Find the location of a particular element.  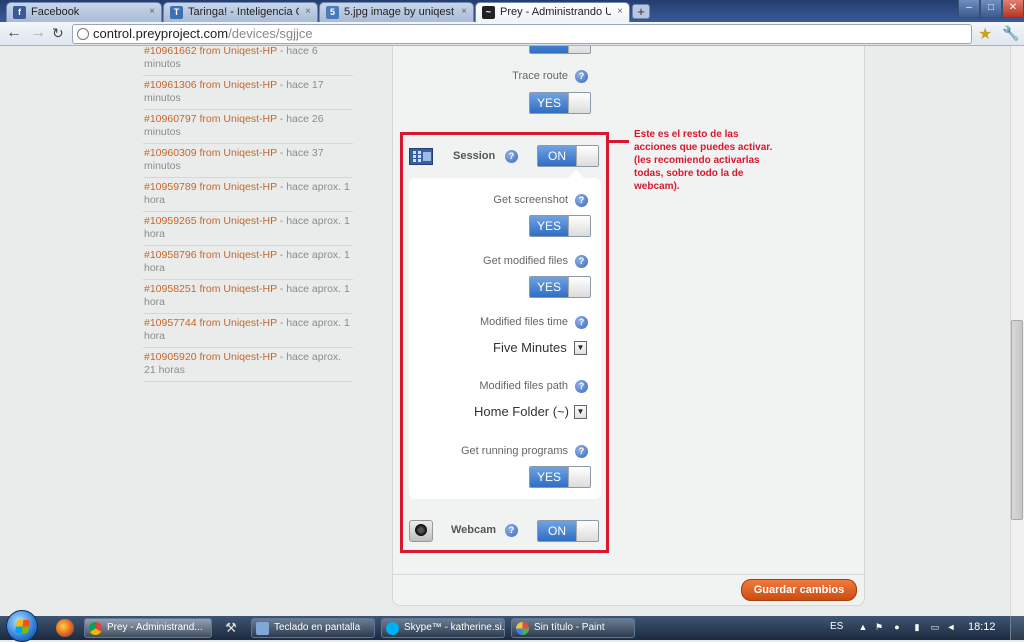

page-scrollbar is located at coordinates (1017, 331).